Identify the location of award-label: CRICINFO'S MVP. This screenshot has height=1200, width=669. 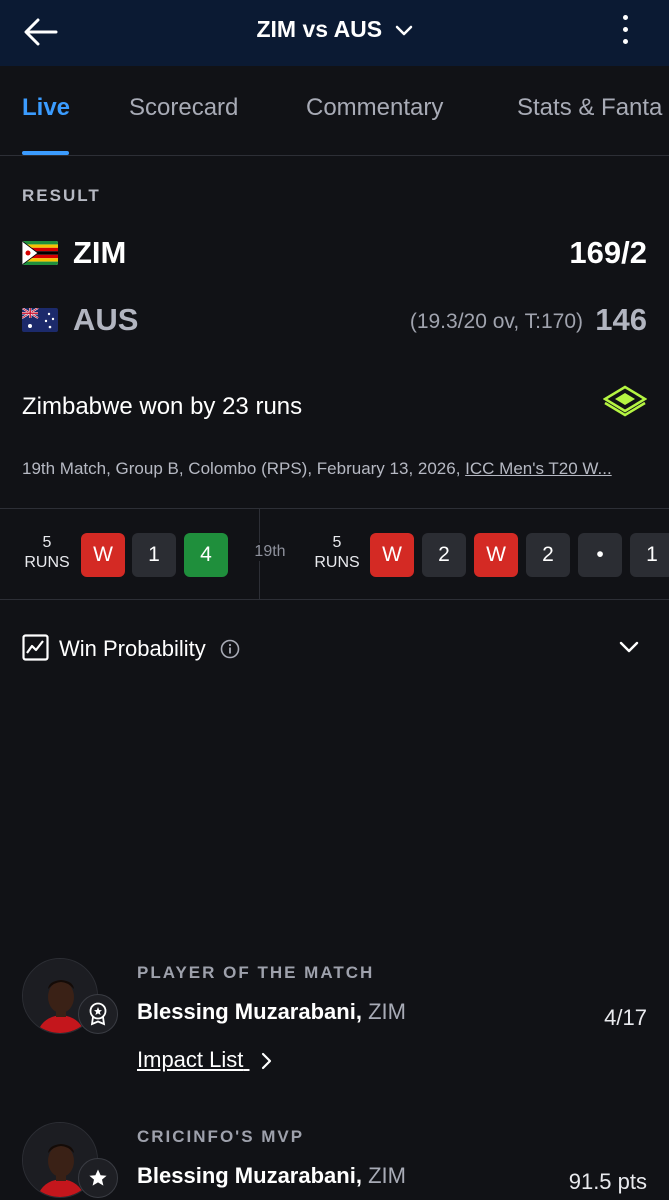
(221, 1136).